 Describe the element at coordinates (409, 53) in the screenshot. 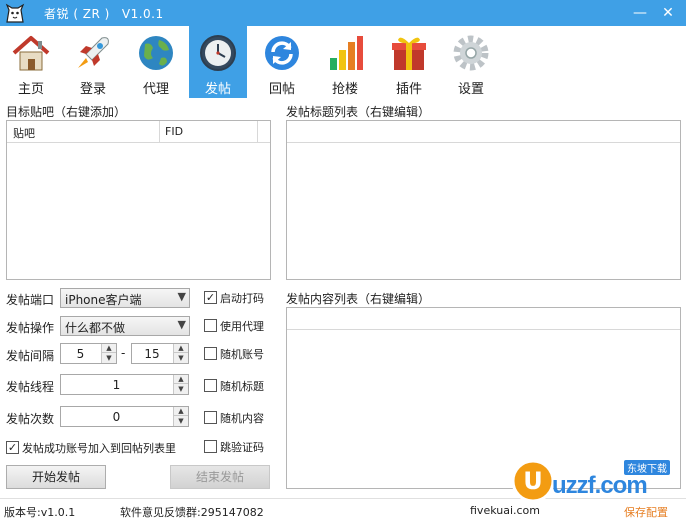

I see `gift-icon` at that location.